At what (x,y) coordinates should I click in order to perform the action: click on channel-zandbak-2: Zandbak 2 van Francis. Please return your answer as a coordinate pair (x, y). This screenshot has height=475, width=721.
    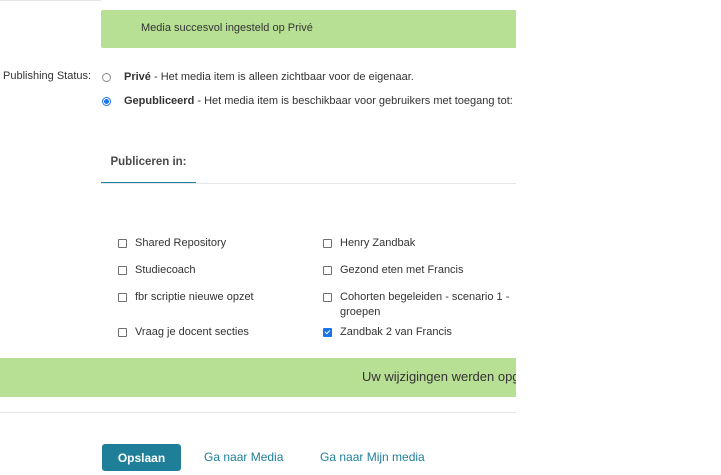
    Looking at the image, I should click on (415, 332).